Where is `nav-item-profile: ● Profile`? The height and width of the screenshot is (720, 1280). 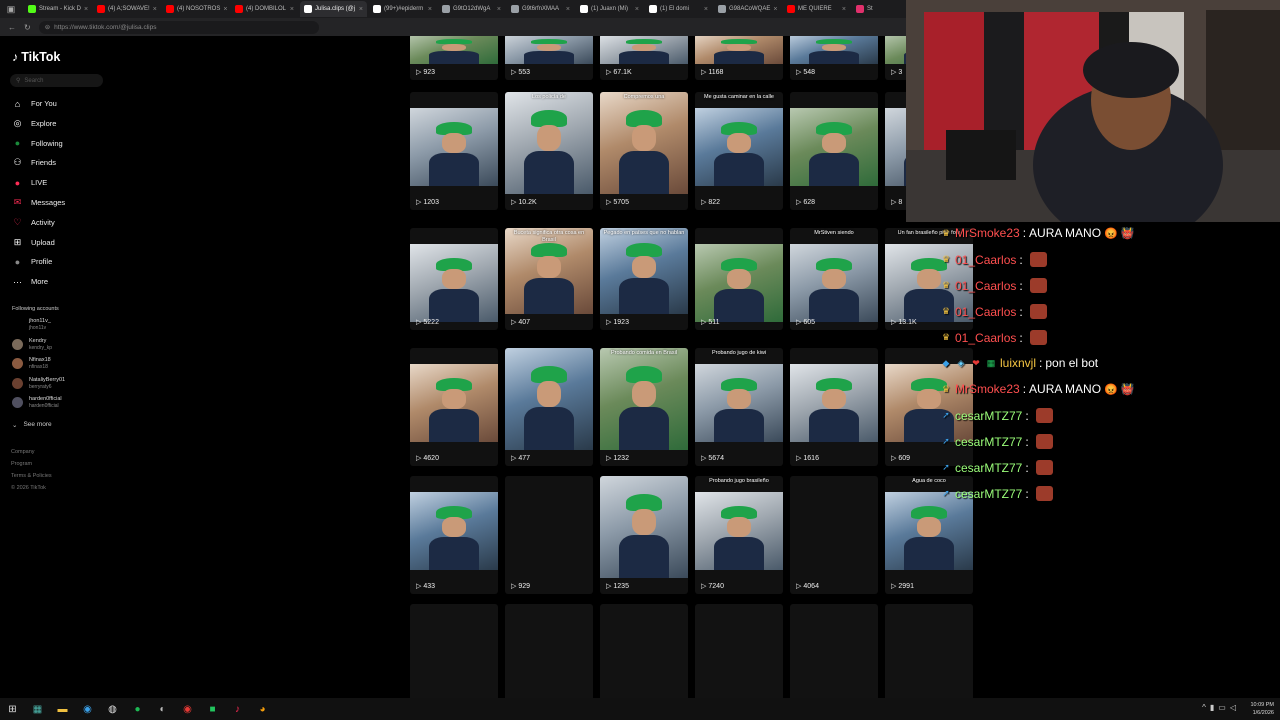
nav-item-profile: ● Profile is located at coordinates (32, 261).